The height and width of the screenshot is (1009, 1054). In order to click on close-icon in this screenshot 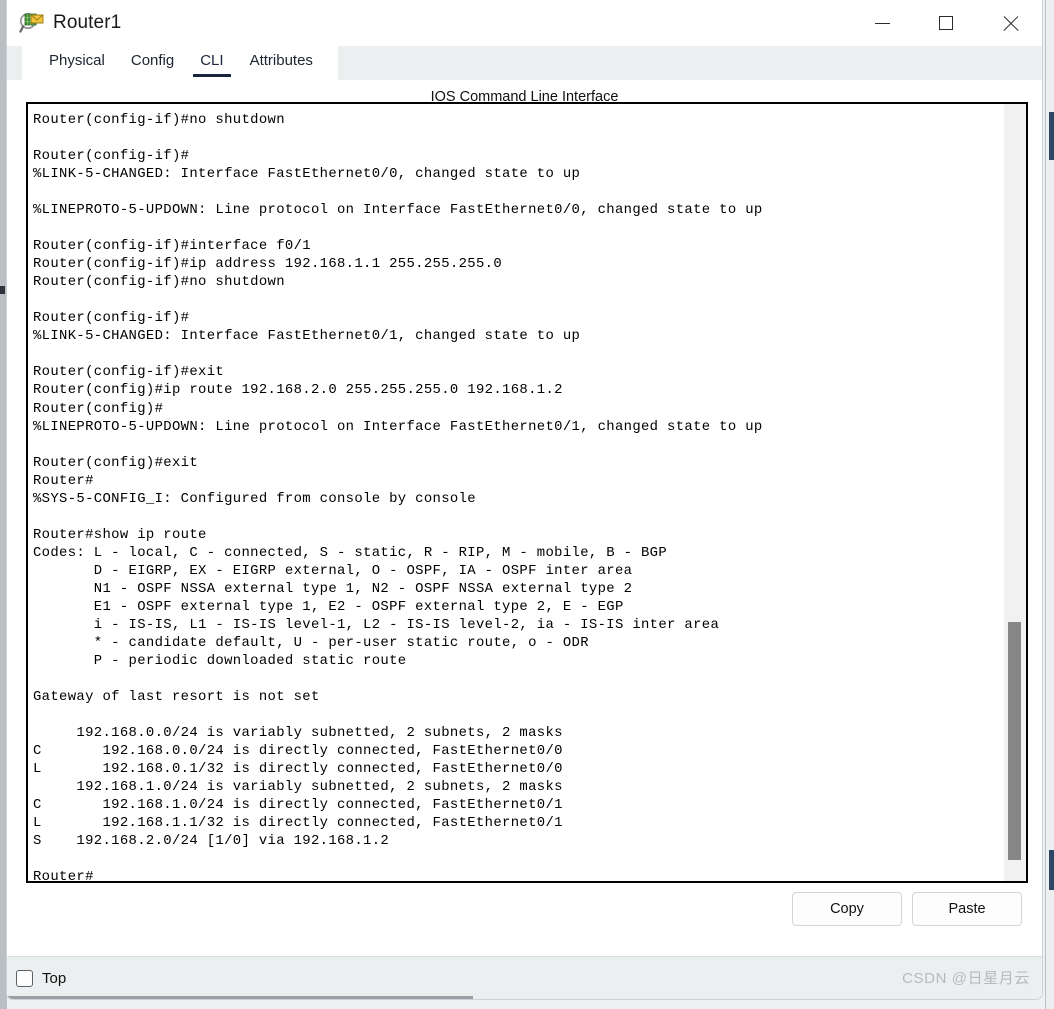, I will do `click(1010, 23)`.